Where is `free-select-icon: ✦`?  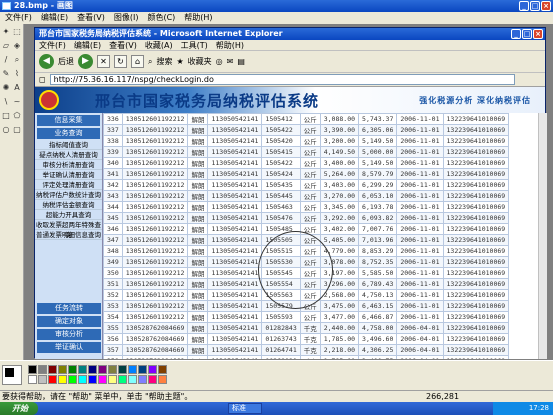
free-select-icon: ✦ is located at coordinates (6, 32).